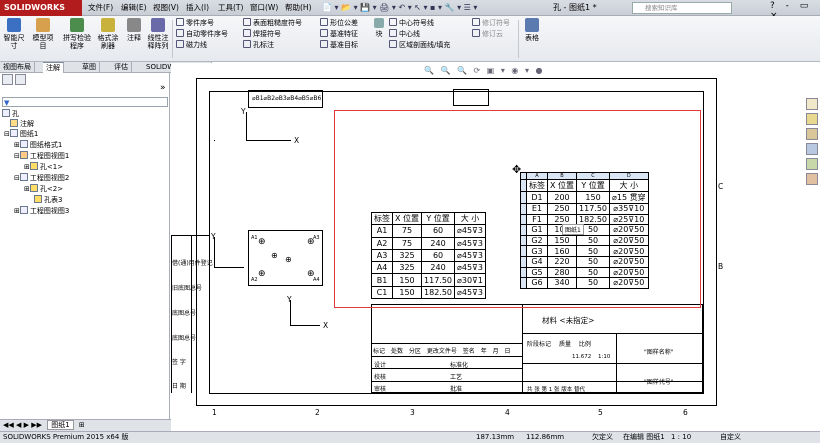  I want to click on spell-check-button: 拼写检验程序, so click(77, 34).